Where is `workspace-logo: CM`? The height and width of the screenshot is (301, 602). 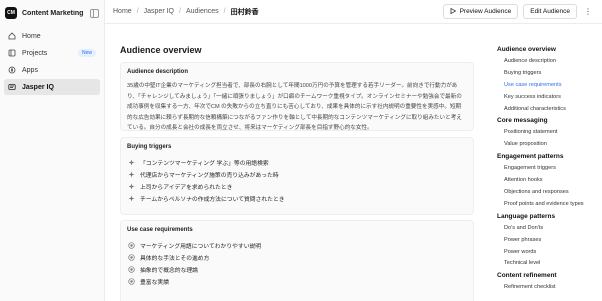
workspace-logo: CM is located at coordinates (11, 13).